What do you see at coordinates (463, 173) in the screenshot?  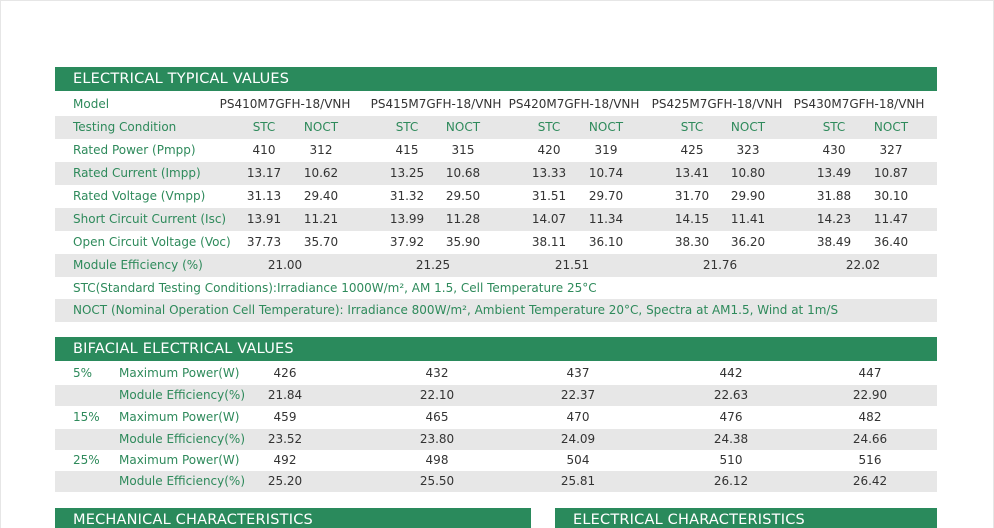 I see `value-cell: 10.68` at bounding box center [463, 173].